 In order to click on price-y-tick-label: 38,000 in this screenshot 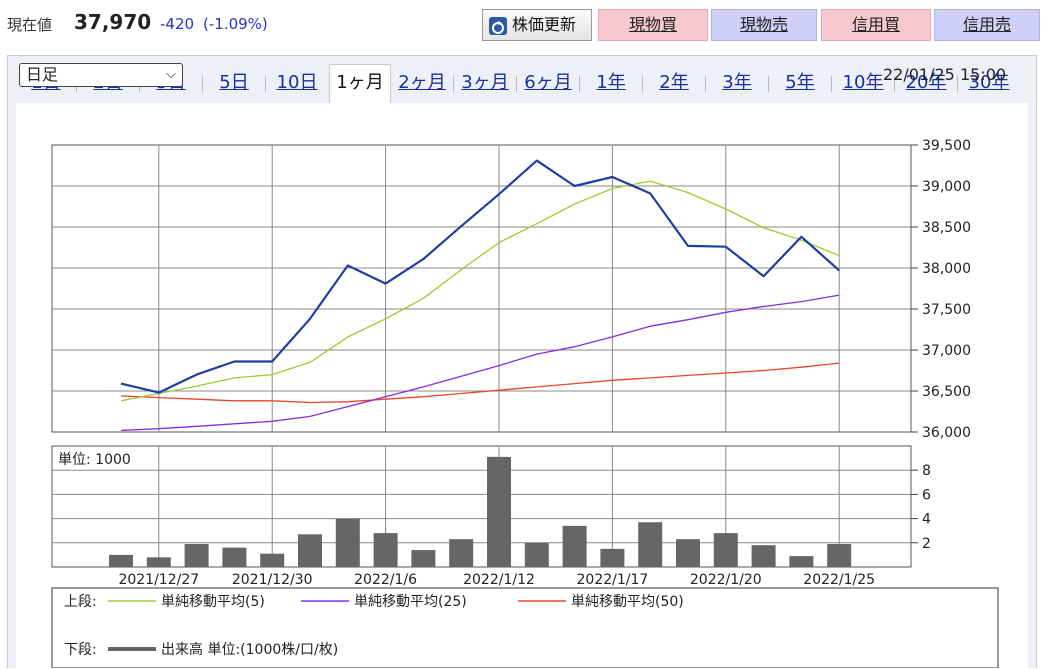, I will do `click(946, 269)`.